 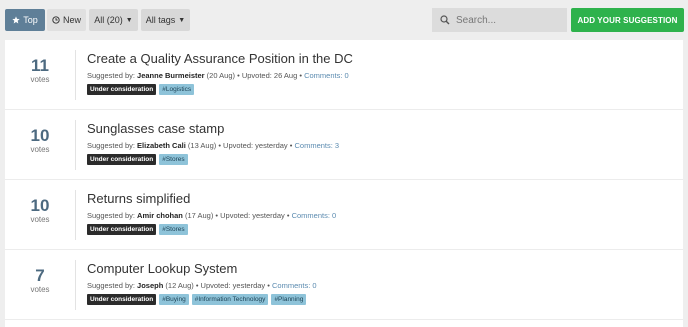 I want to click on author-name: Elizabeth Cali, so click(x=161, y=145).